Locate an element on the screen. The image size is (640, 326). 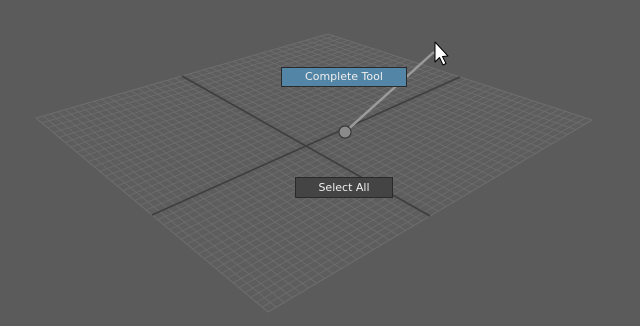
complete-tool-menu-item: Complete Tool is located at coordinates (344, 77).